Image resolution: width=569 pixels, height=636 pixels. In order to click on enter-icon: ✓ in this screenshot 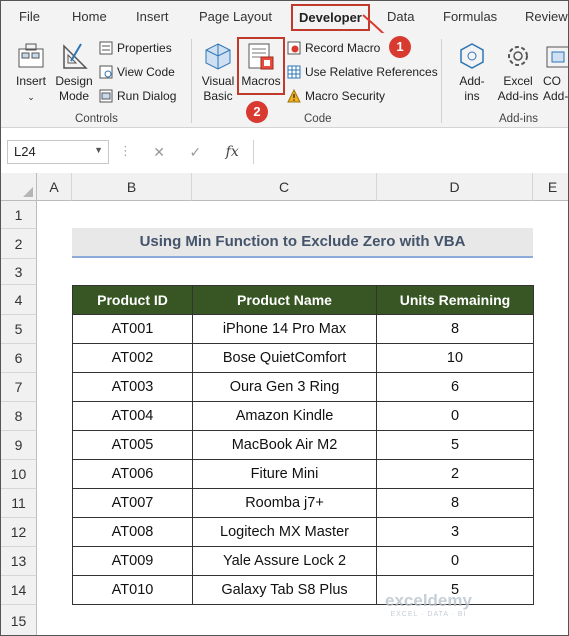, I will do `click(195, 152)`.